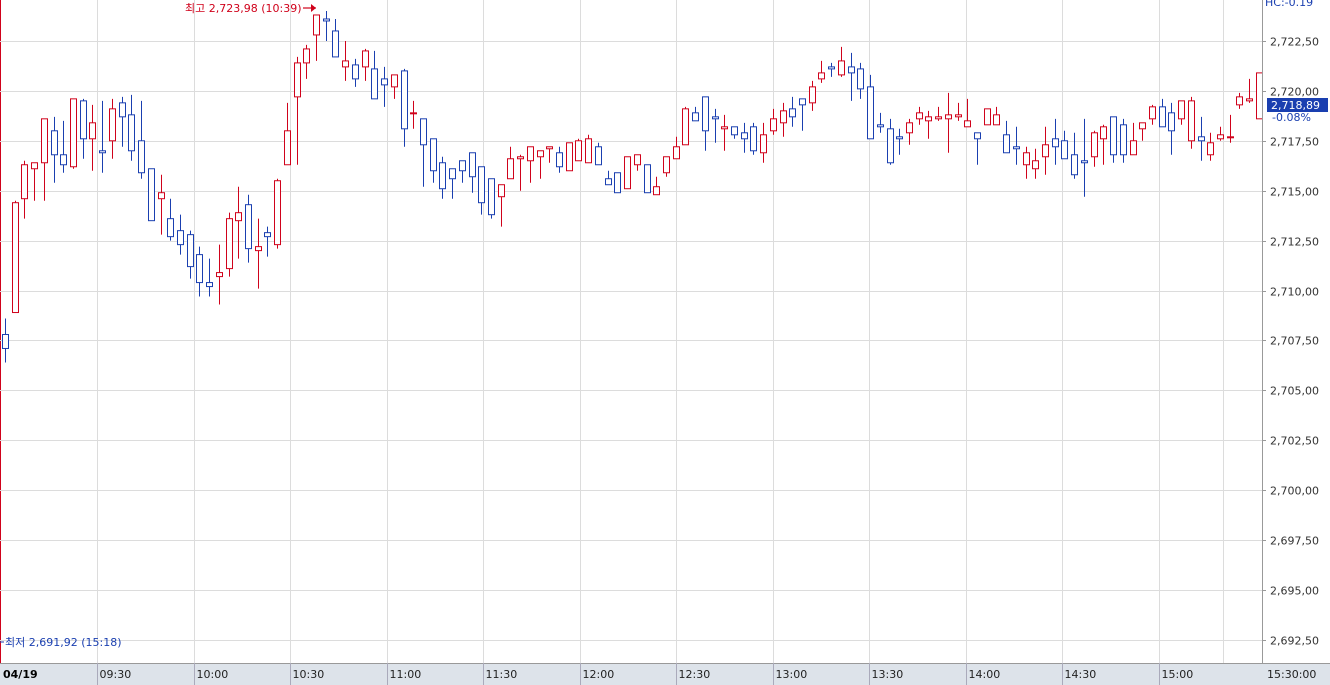 The height and width of the screenshot is (685, 1330). What do you see at coordinates (1294, 292) in the screenshot?
I see `y-tick-label: 2,710,00` at bounding box center [1294, 292].